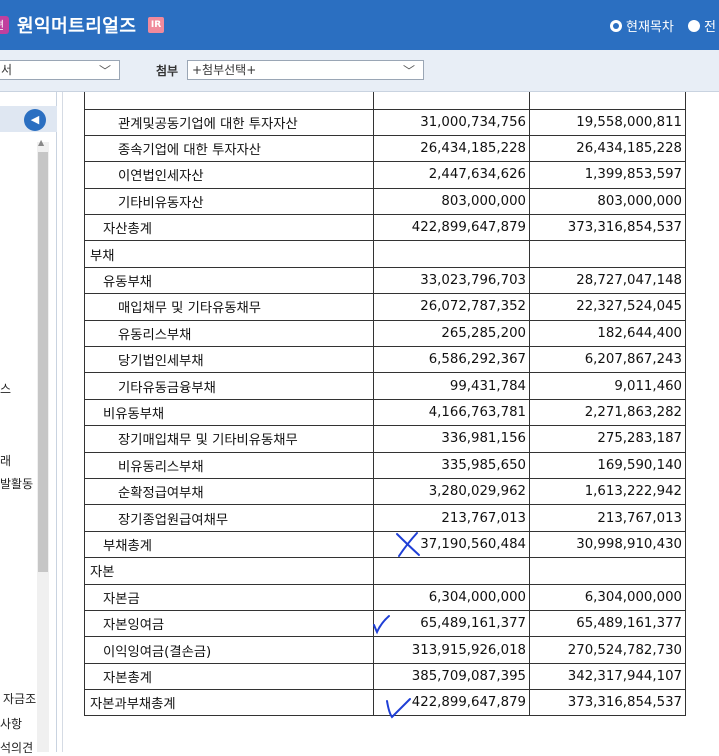  I want to click on row-label: 자본, so click(229, 571).